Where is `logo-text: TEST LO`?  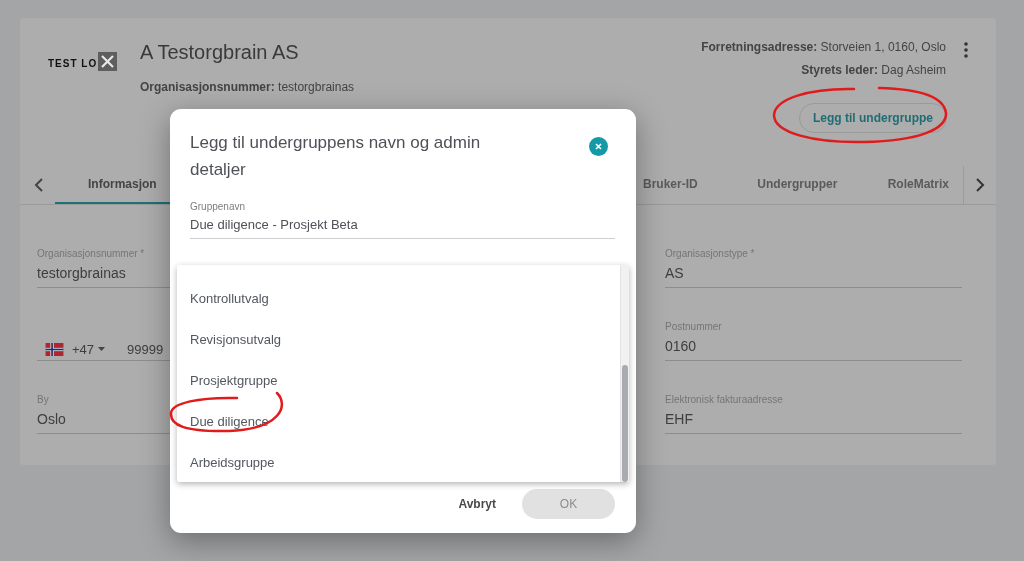 logo-text: TEST LO is located at coordinates (73, 63).